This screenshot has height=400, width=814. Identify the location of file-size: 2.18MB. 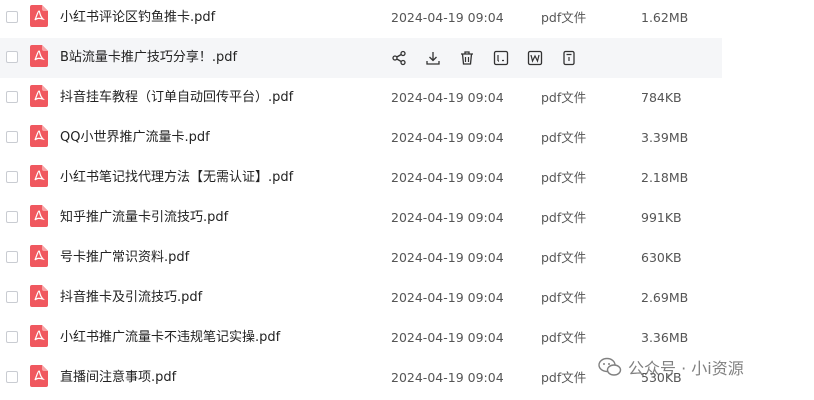
(665, 177).